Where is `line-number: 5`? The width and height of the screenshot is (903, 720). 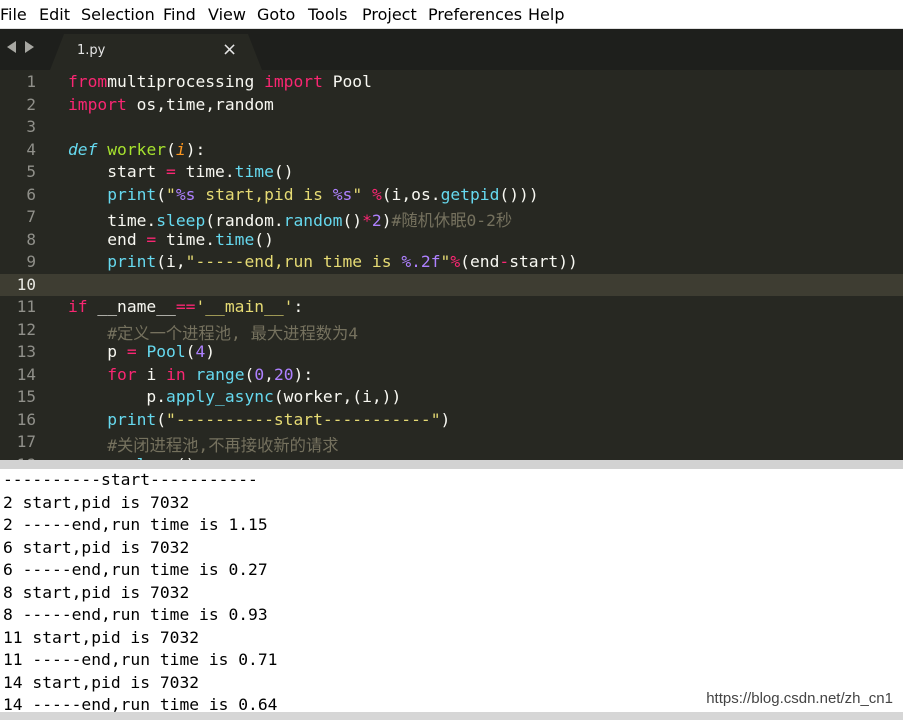
line-number: 5 is located at coordinates (31, 171).